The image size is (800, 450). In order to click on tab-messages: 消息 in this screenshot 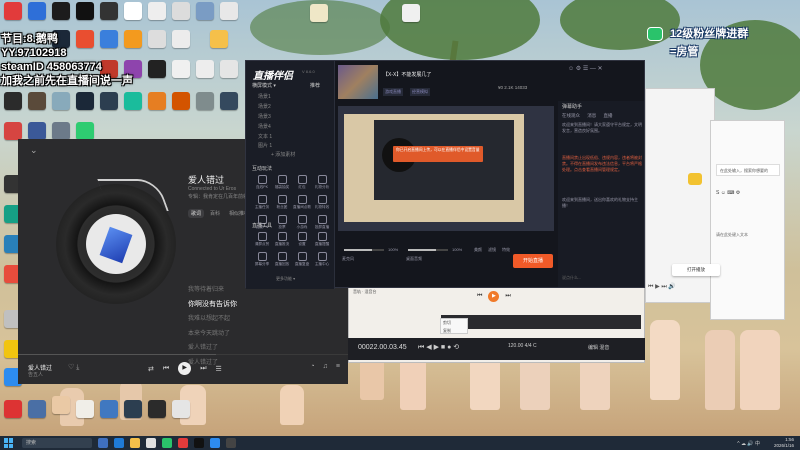, I will do `click(591, 115)`.